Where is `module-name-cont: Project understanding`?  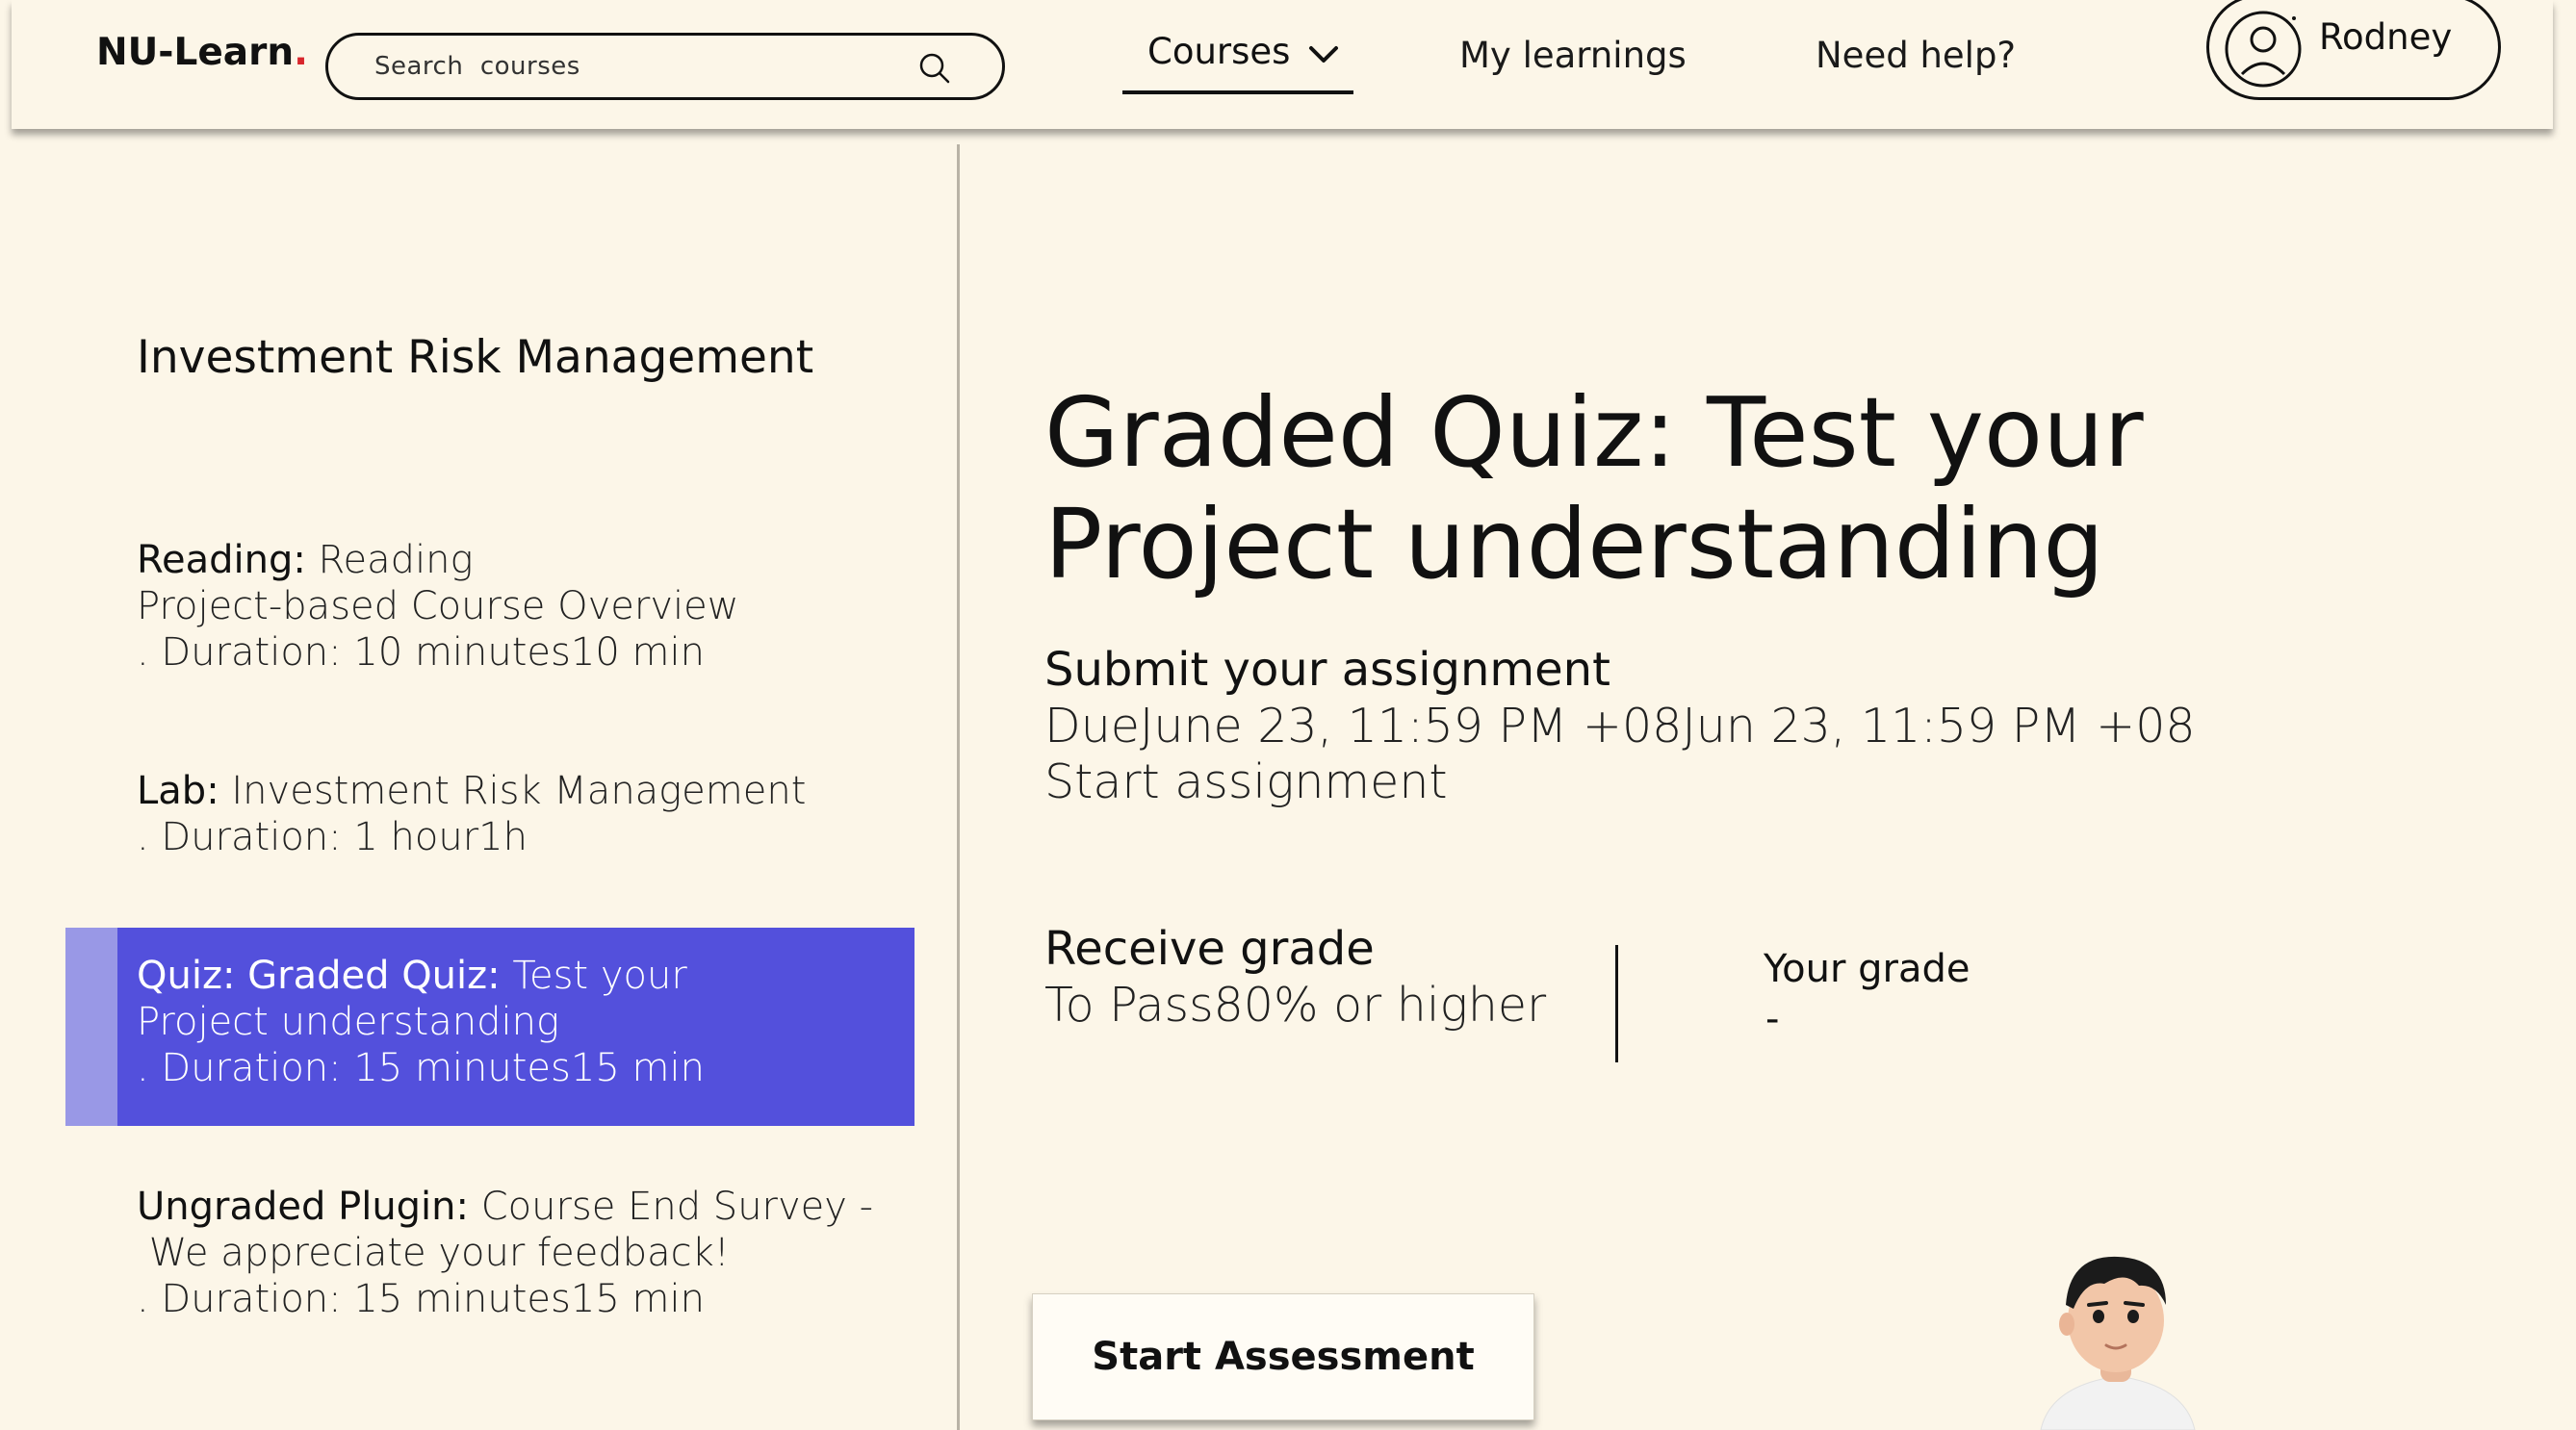
module-name-cont: Project understanding is located at coordinates (348, 1022).